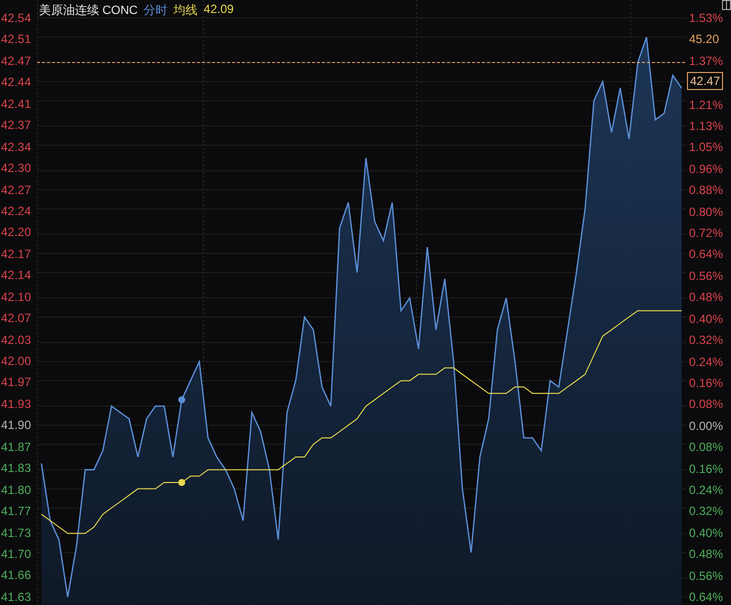 Image resolution: width=731 pixels, height=605 pixels. I want to click on axis-label: 42.24, so click(16, 211).